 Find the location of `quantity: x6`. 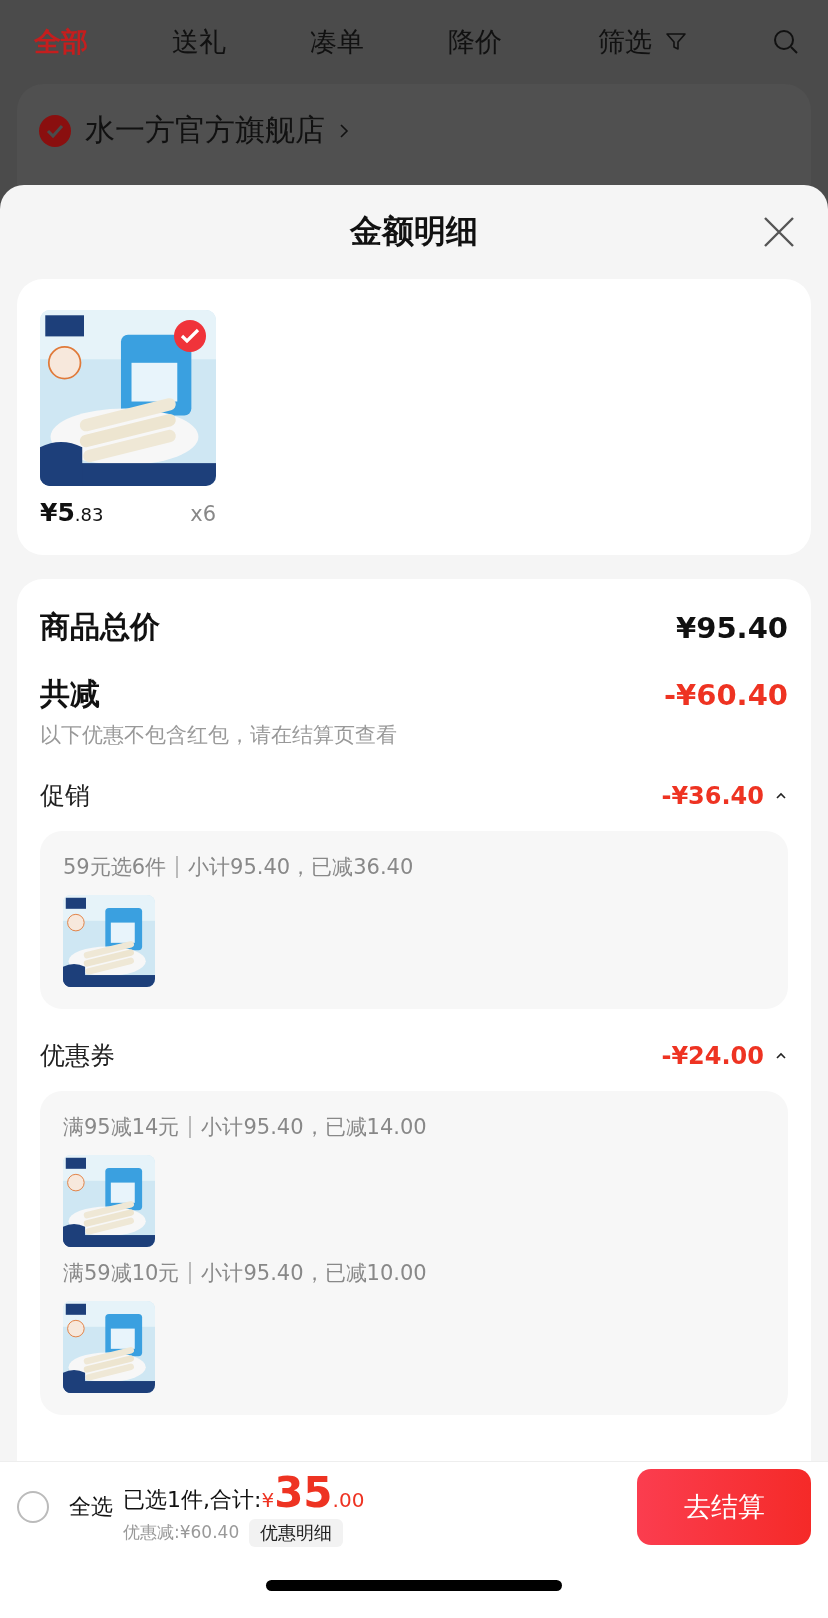

quantity: x6 is located at coordinates (203, 514).